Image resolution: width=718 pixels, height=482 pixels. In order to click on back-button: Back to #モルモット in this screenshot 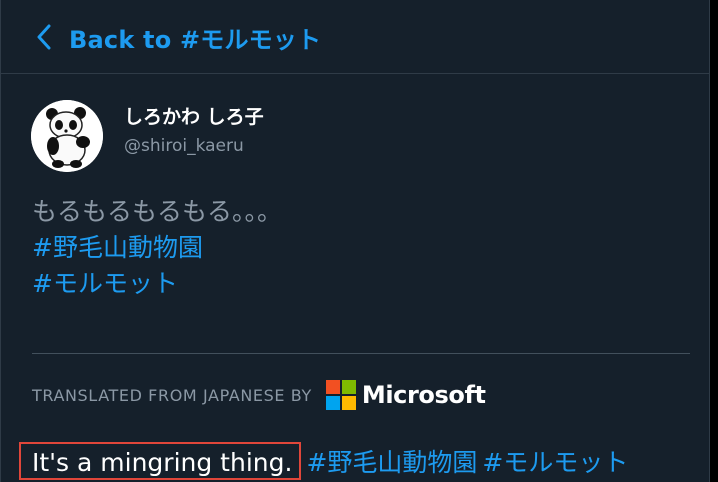, I will do `click(179, 37)`.